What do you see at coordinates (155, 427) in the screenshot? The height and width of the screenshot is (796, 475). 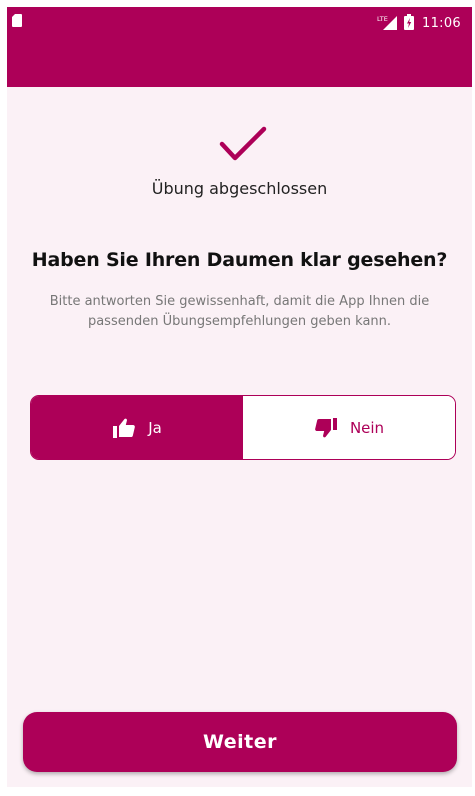 I see `yes-button-label: Ja` at bounding box center [155, 427].